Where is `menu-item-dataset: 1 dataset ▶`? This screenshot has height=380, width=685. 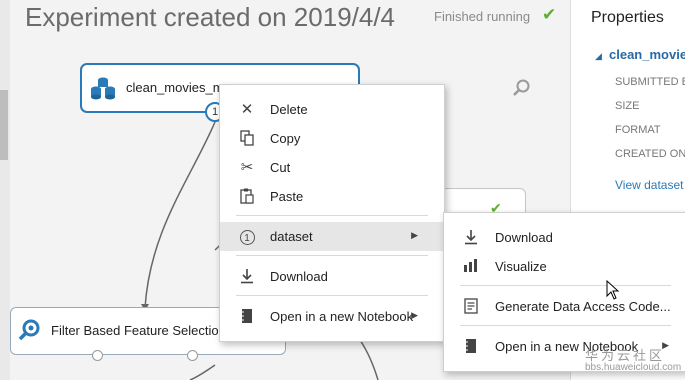
menu-item-dataset: 1 dataset ▶ is located at coordinates (332, 236).